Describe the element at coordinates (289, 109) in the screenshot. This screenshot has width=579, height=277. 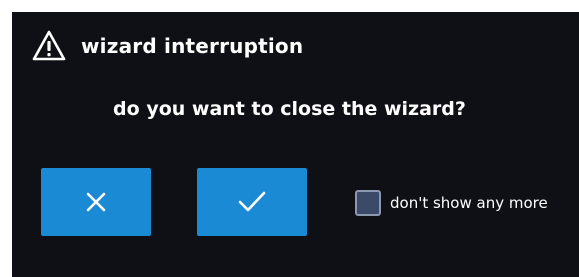
I see `dialog-message: do you want to close the wizard?` at that location.